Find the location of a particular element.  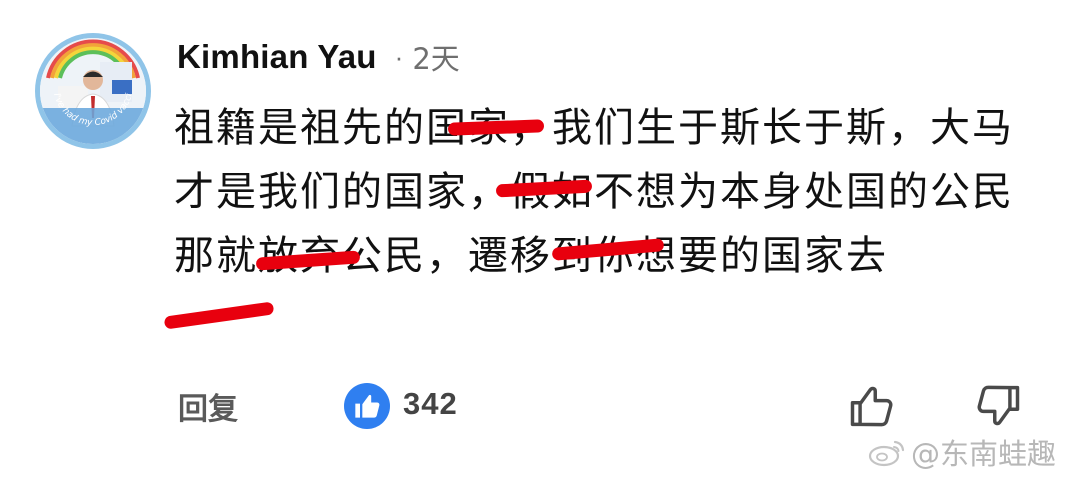

thumbs-down-outline-icon is located at coordinates (998, 405).